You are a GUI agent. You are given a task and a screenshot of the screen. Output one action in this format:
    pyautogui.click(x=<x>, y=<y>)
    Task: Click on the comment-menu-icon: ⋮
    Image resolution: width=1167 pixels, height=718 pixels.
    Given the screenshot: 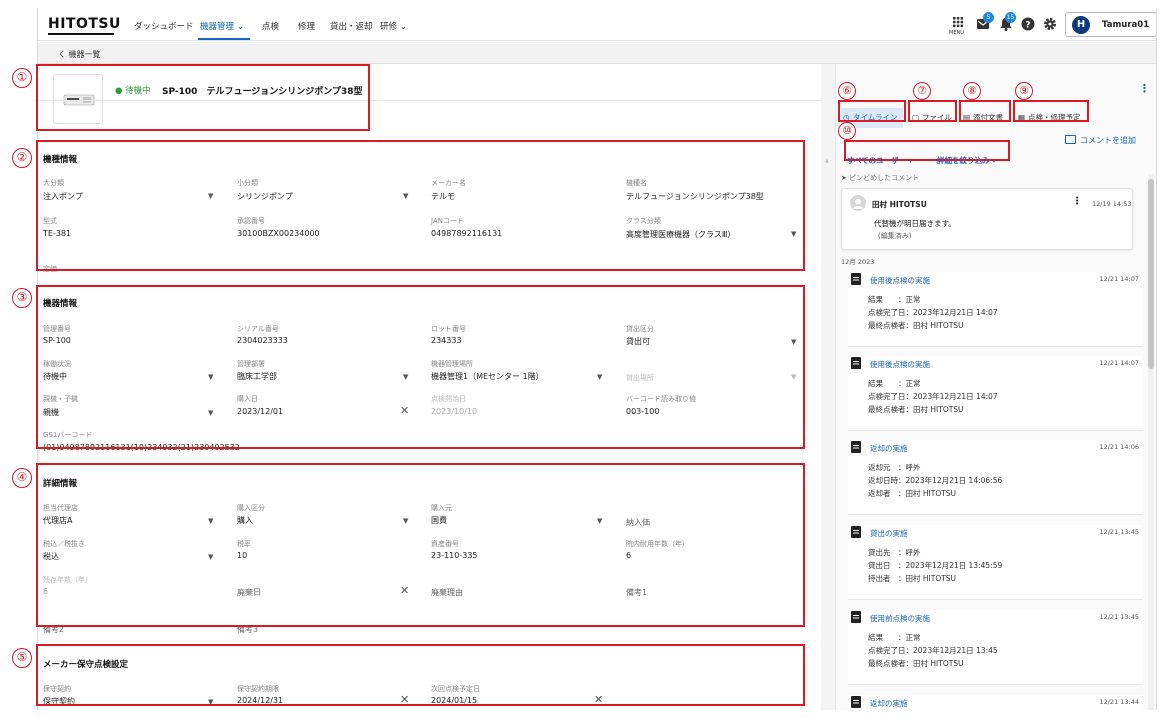 What is the action you would take?
    pyautogui.click(x=1077, y=201)
    